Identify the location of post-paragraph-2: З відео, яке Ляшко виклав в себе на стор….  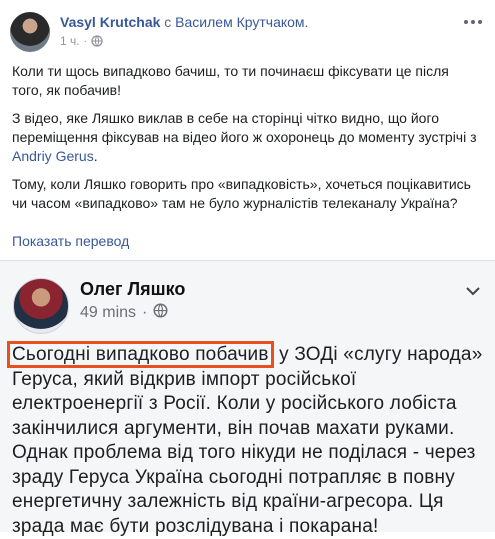
(247, 137).